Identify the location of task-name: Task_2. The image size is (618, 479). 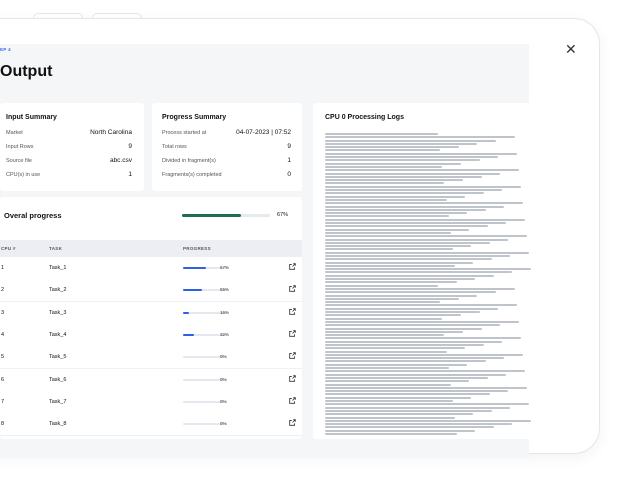
(58, 290).